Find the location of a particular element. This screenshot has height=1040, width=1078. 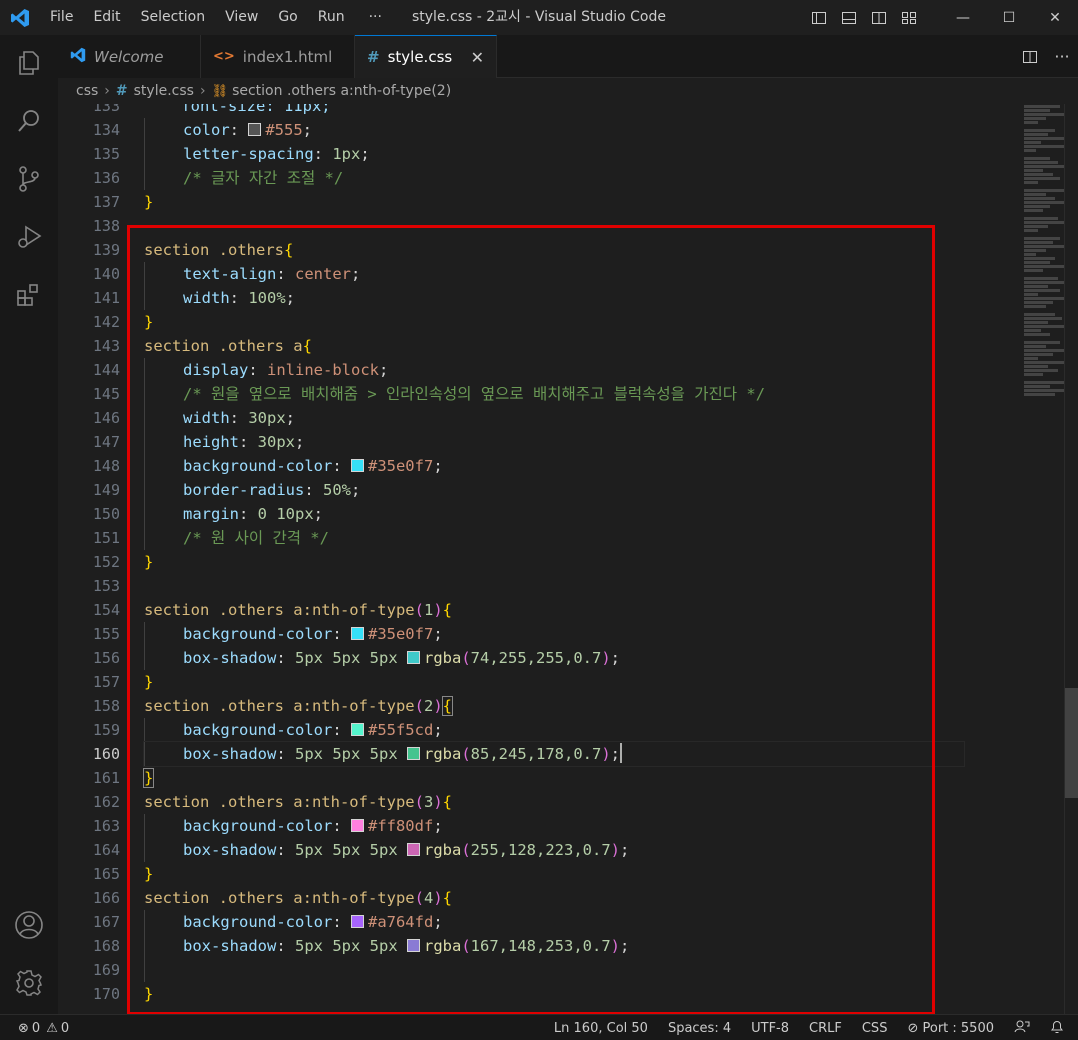

language-mode: CSS is located at coordinates (875, 1028).